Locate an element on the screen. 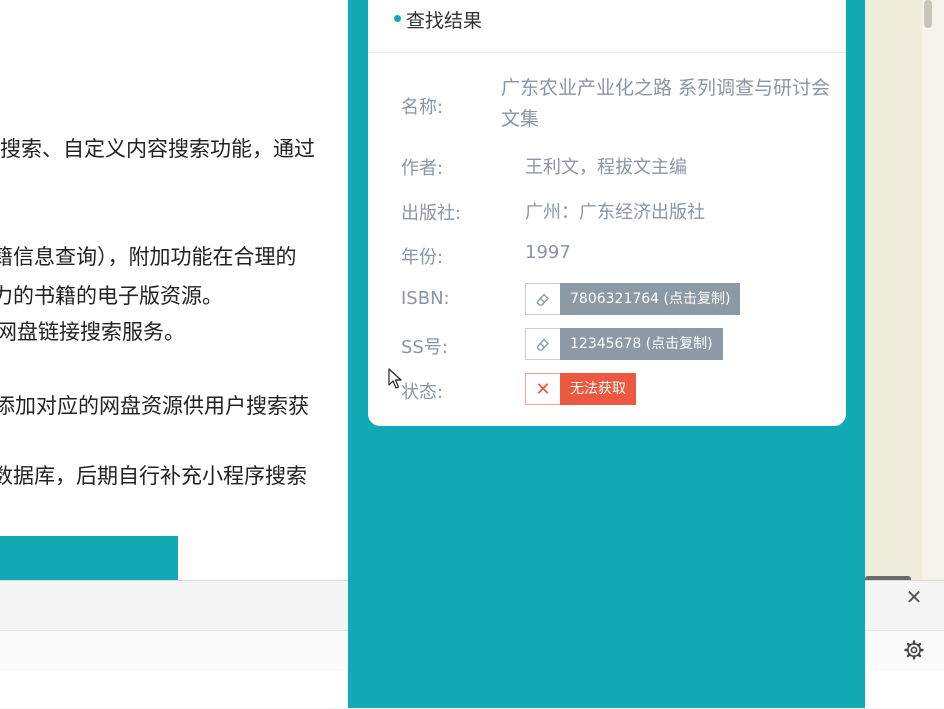  scrollbar-thumb is located at coordinates (928, 14).